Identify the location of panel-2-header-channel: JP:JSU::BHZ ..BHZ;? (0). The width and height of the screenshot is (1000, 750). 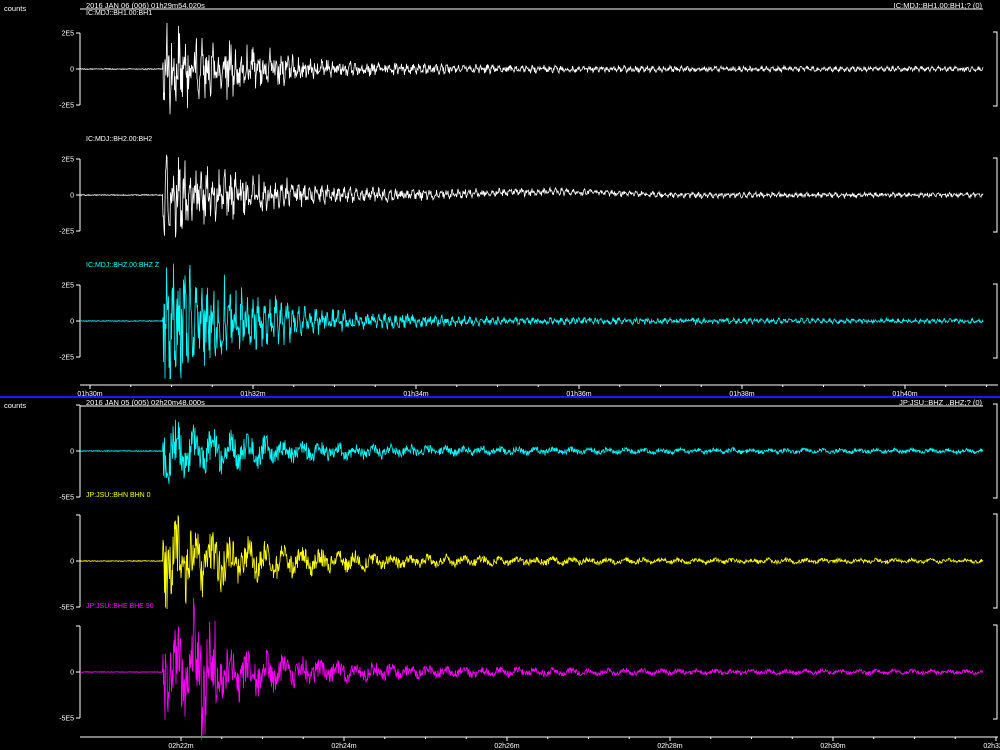
(940, 402).